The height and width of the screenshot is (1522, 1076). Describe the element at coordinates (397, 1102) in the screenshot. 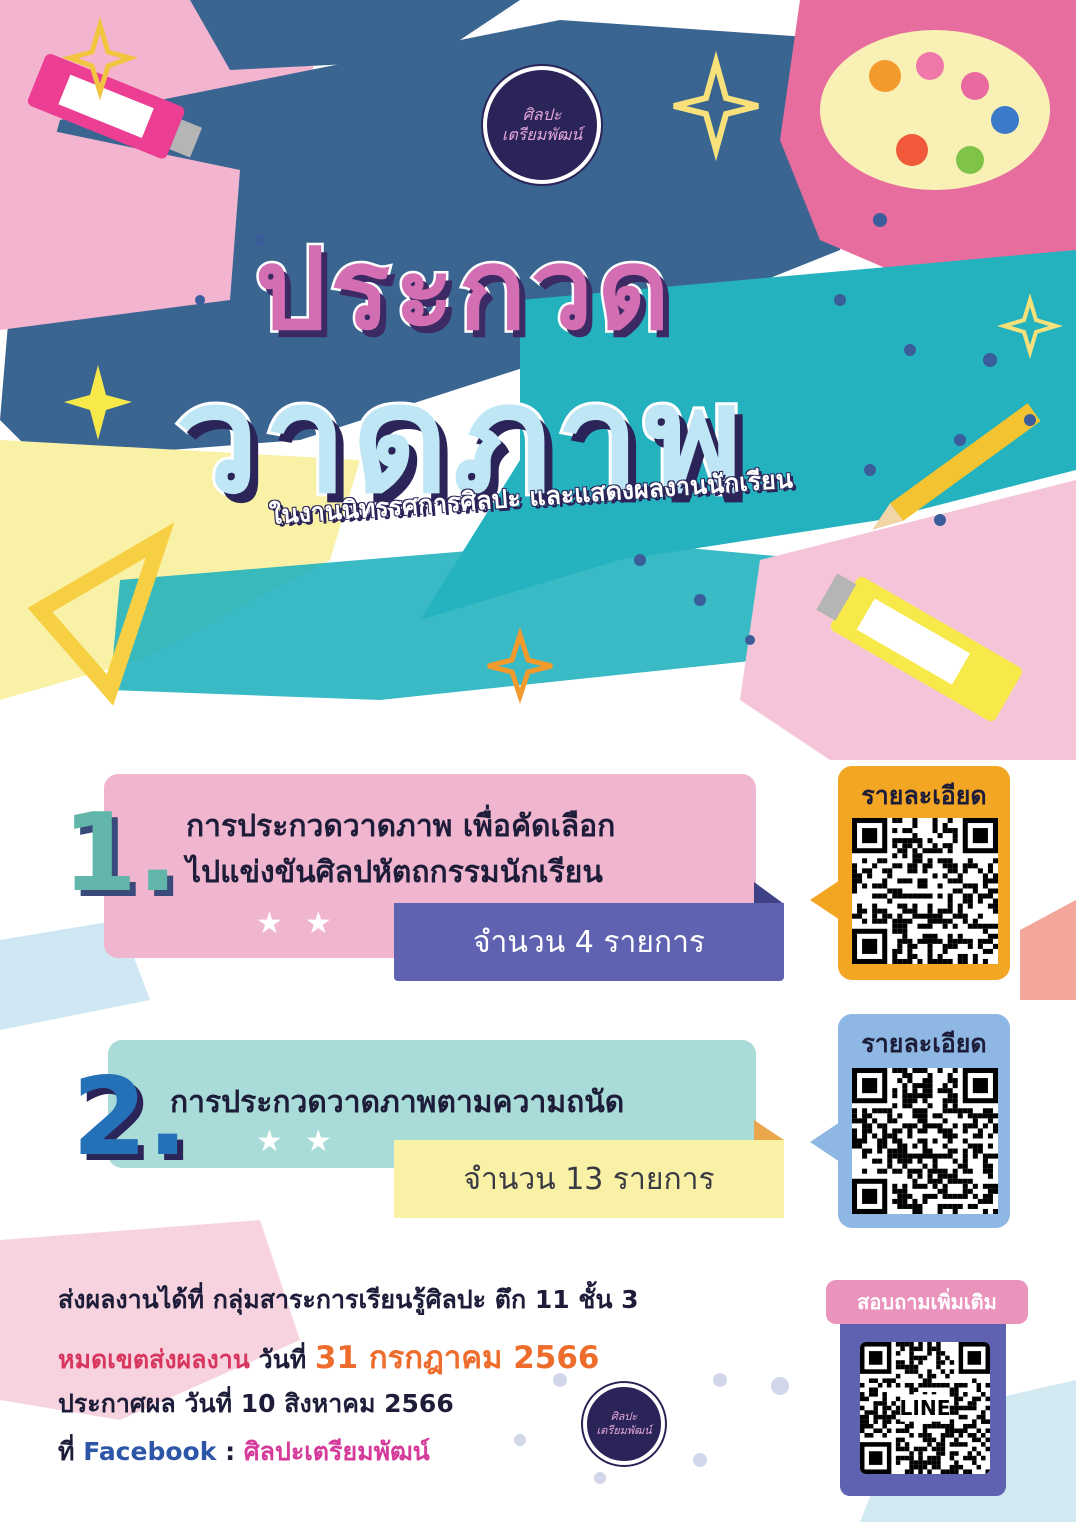

I see `item-2-title: การประกวดวาดภาพตามความถนัด` at that location.